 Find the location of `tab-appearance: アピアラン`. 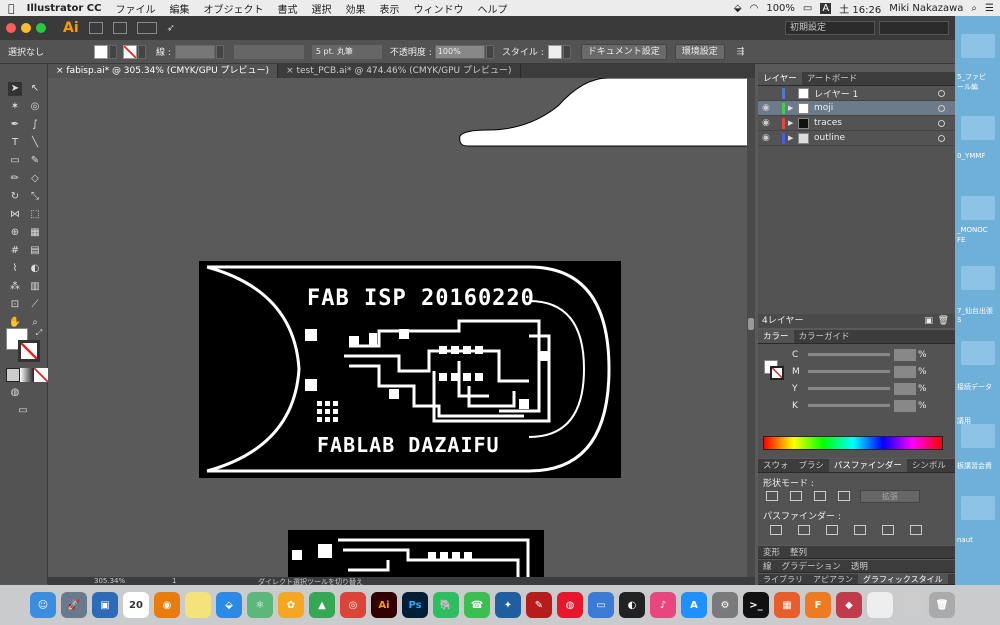

tab-appearance: アピアラン is located at coordinates (833, 579).